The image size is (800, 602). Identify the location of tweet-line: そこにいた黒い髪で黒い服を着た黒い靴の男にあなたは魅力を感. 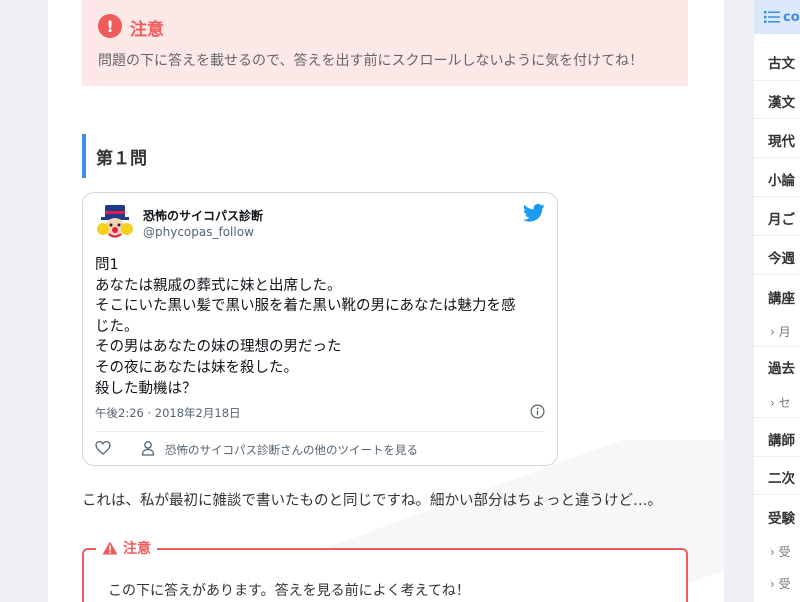
(305, 306).